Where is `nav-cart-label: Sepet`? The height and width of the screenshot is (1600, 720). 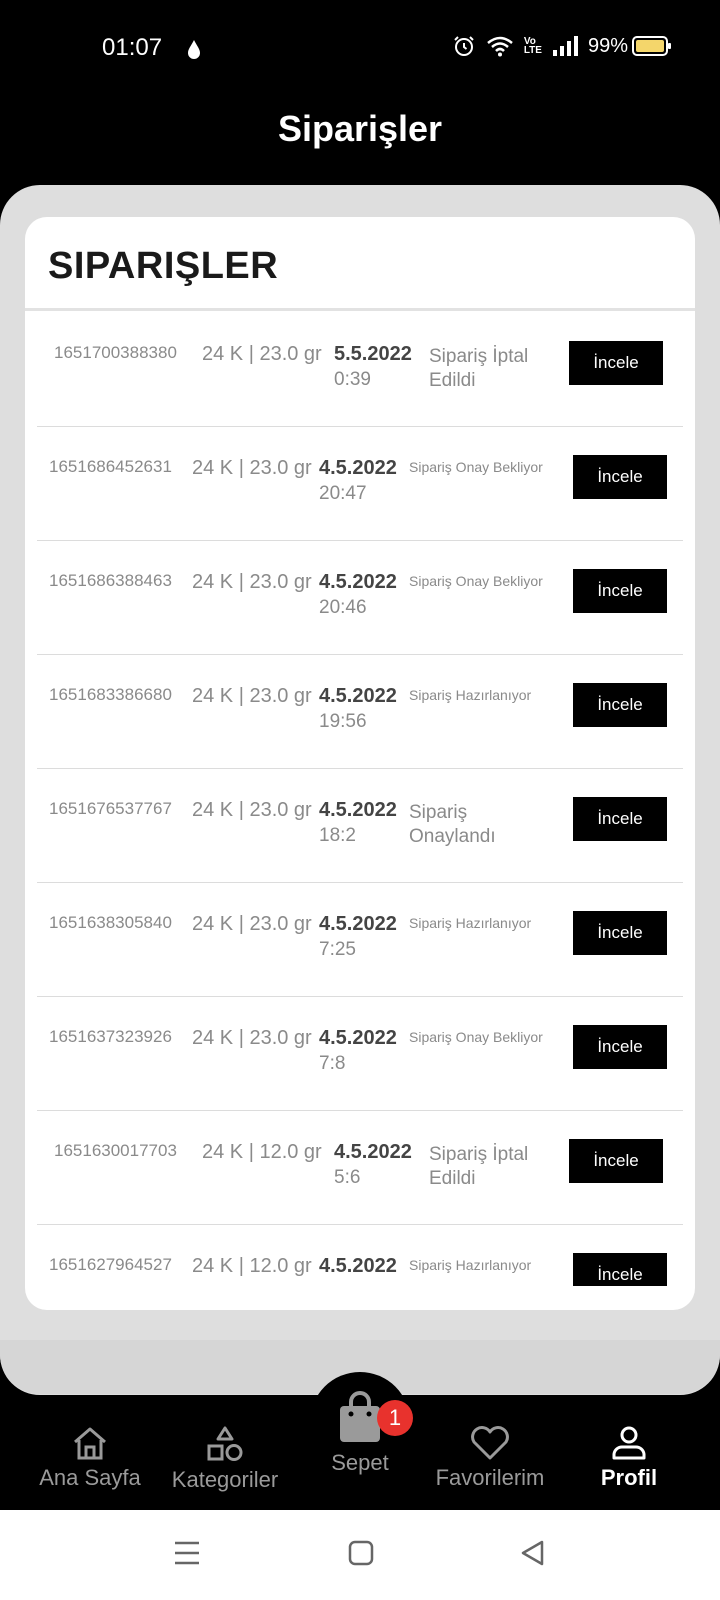
nav-cart-label: Sepet is located at coordinates (360, 1462).